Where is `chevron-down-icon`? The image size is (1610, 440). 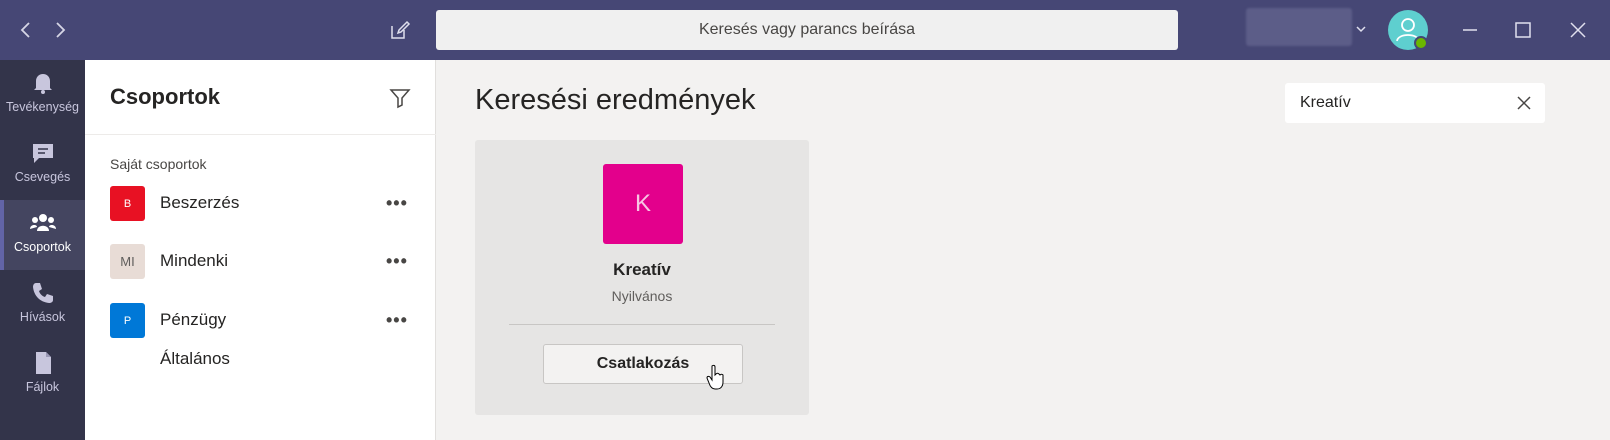
chevron-down-icon is located at coordinates (1361, 29).